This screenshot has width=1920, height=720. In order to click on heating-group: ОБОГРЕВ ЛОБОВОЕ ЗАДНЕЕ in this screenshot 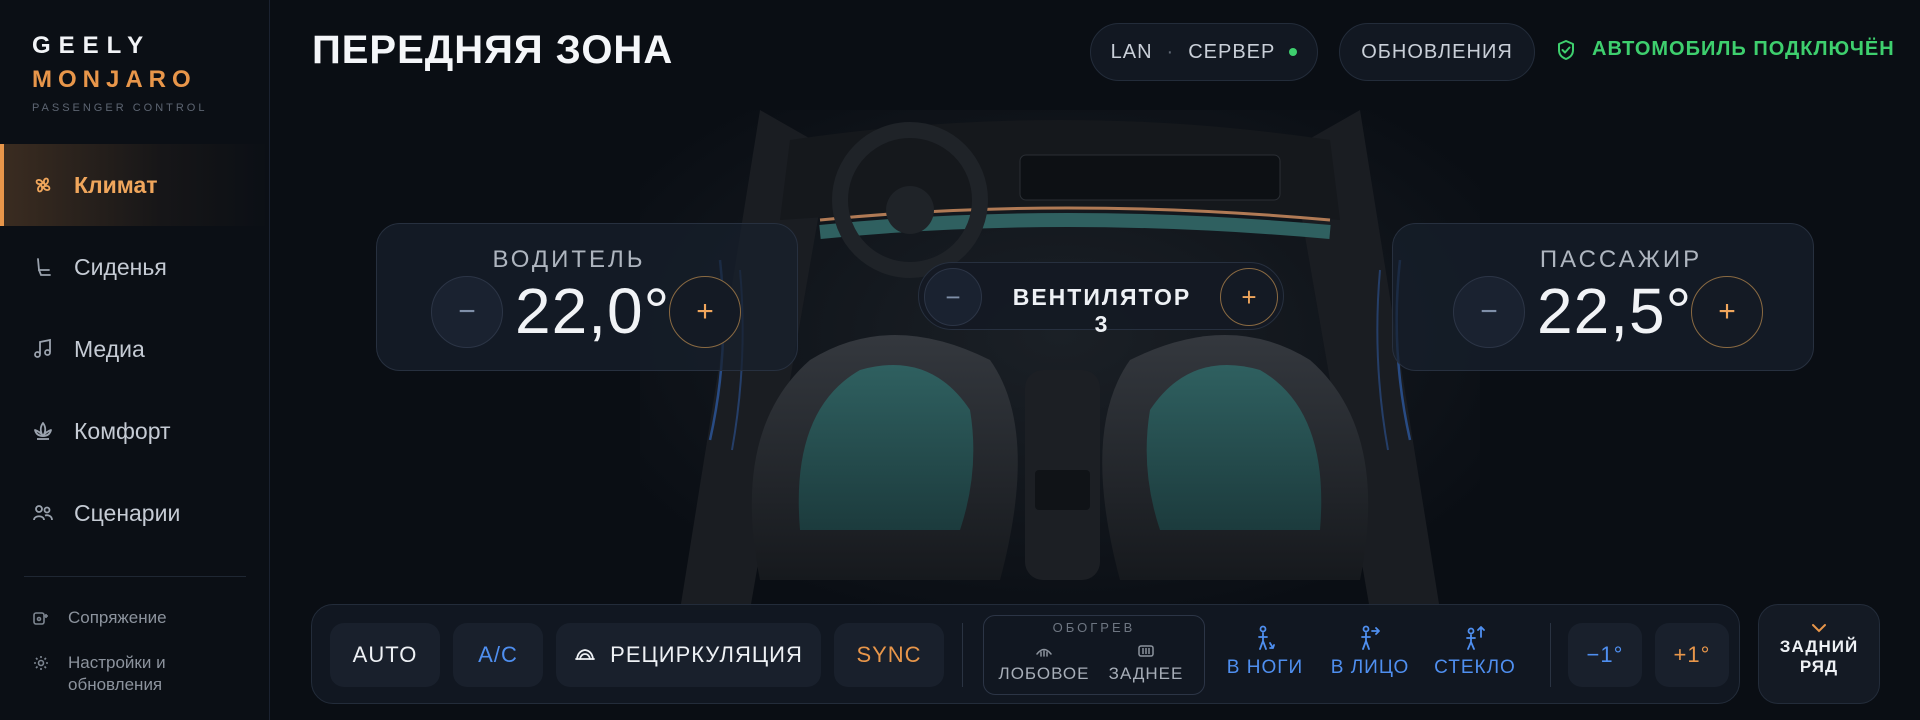, I will do `click(1094, 655)`.